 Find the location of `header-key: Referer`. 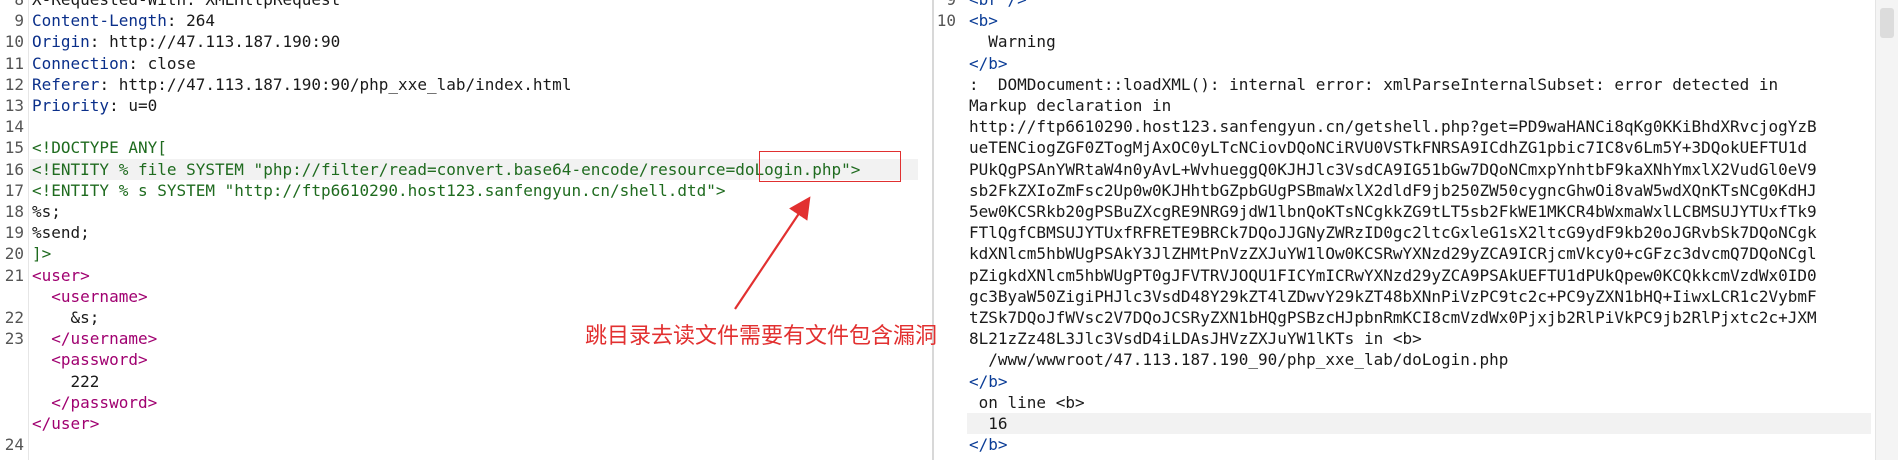

header-key: Referer is located at coordinates (66, 84).